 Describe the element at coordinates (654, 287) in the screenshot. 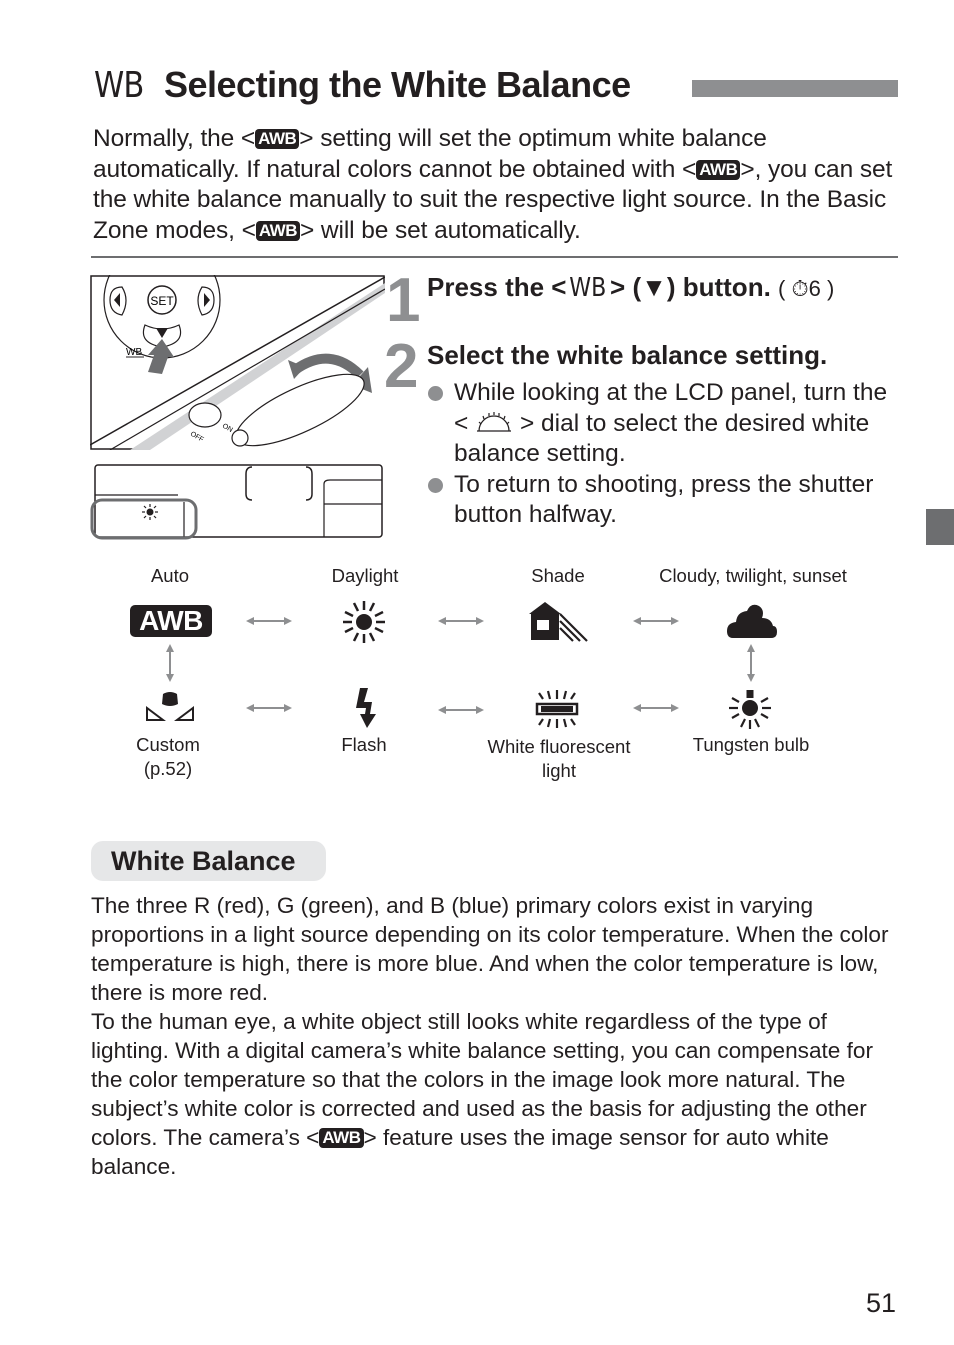

I see `down-arrow-icon: ▼` at that location.